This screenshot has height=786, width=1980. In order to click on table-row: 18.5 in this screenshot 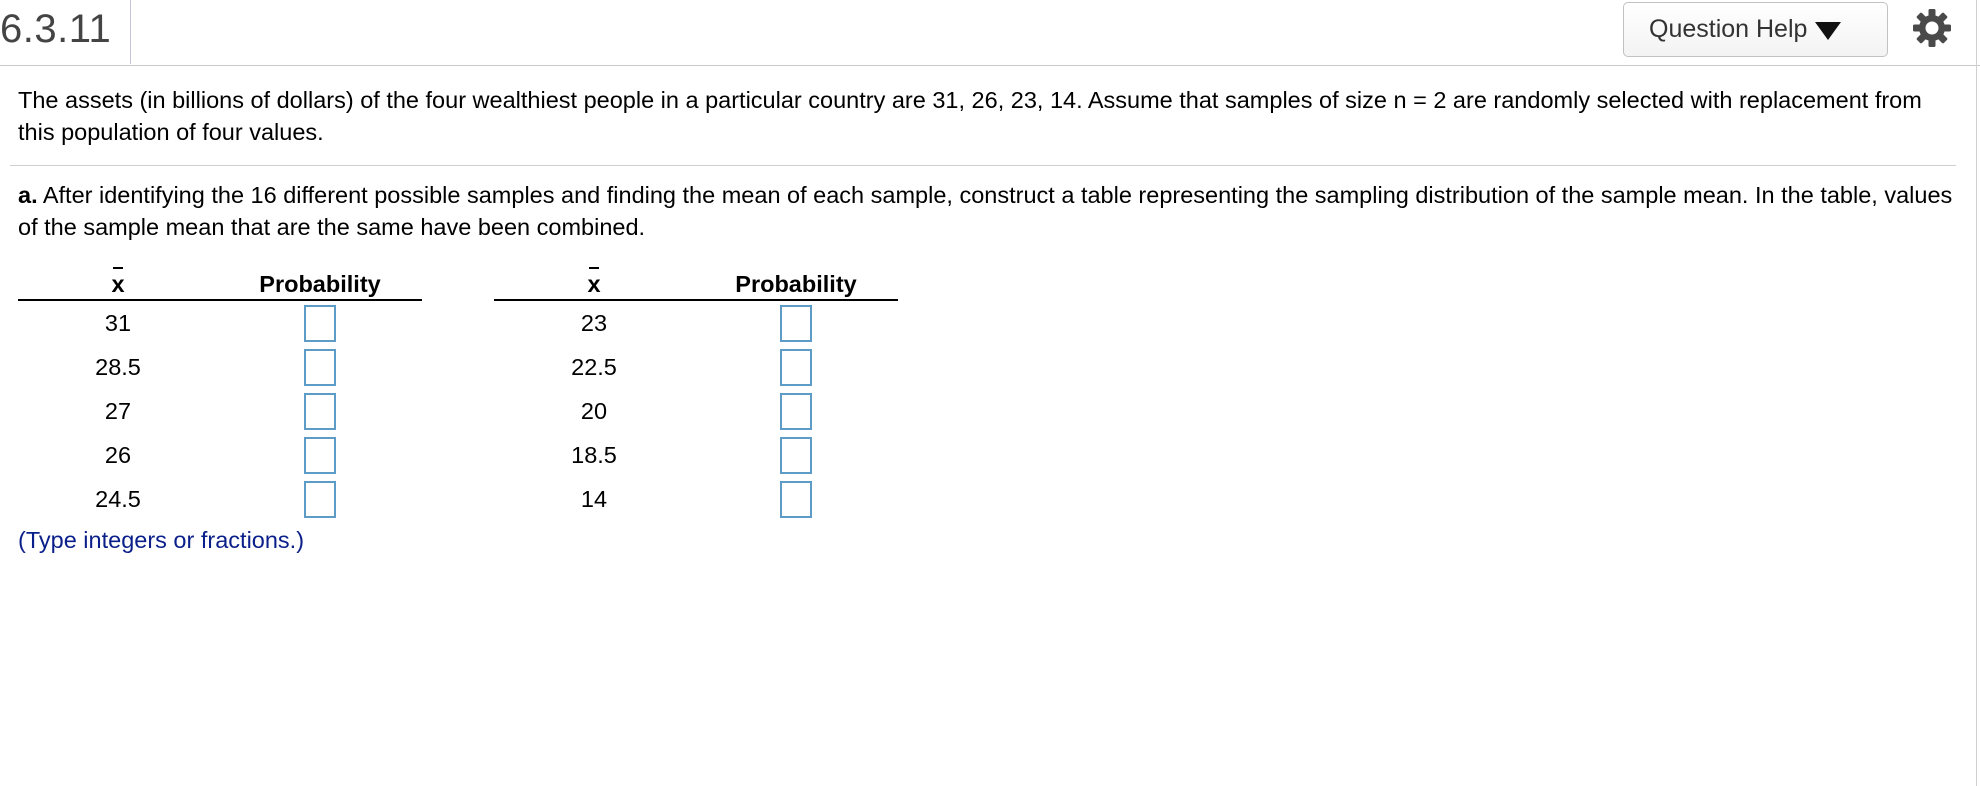, I will do `click(696, 455)`.